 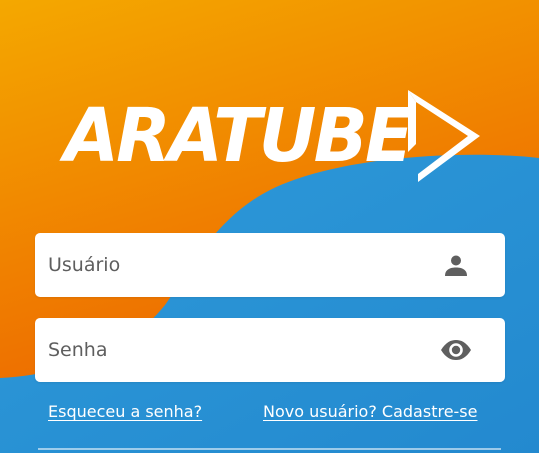 I want to click on username-field, so click(x=270, y=265).